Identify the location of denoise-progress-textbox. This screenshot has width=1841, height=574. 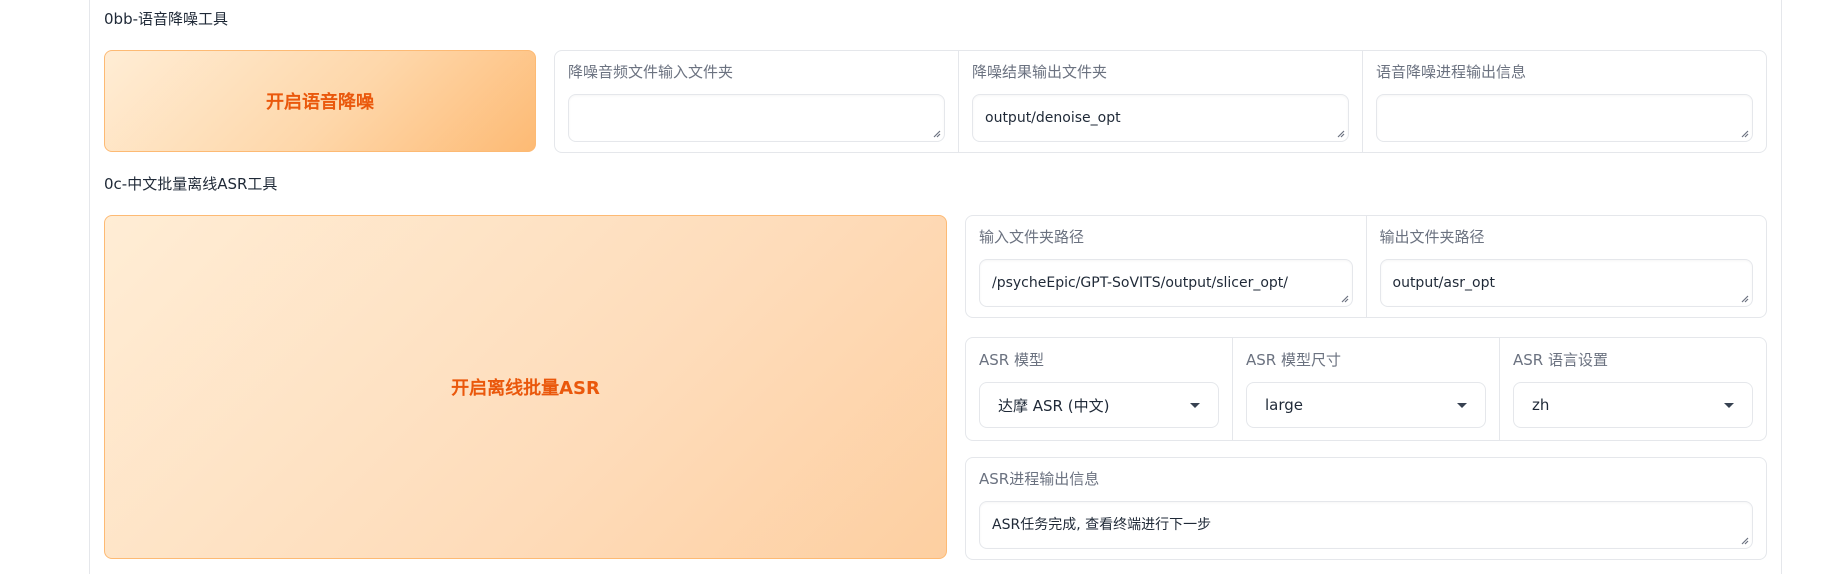
(1564, 118).